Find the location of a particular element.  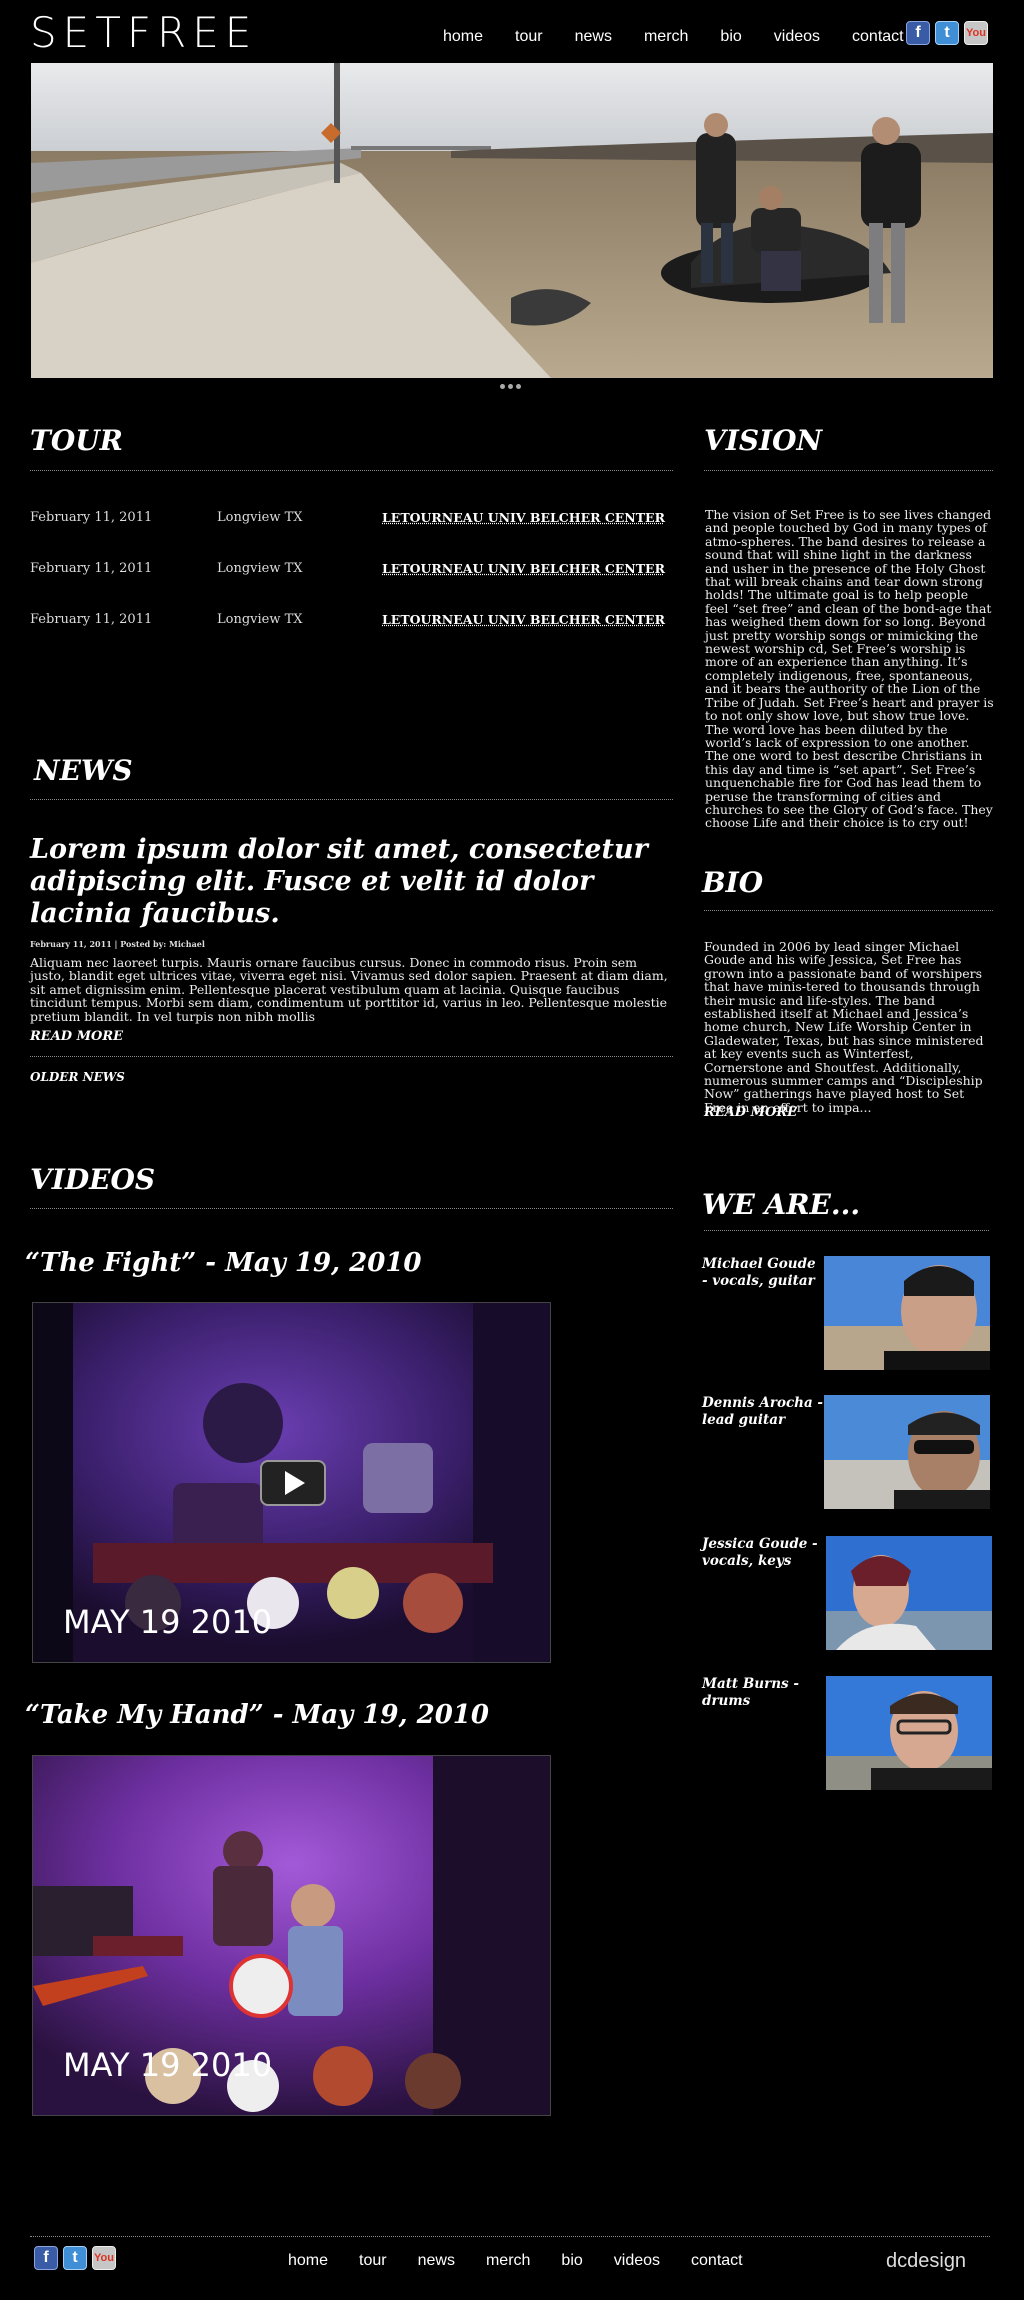

nav-videos: videos is located at coordinates (797, 37).